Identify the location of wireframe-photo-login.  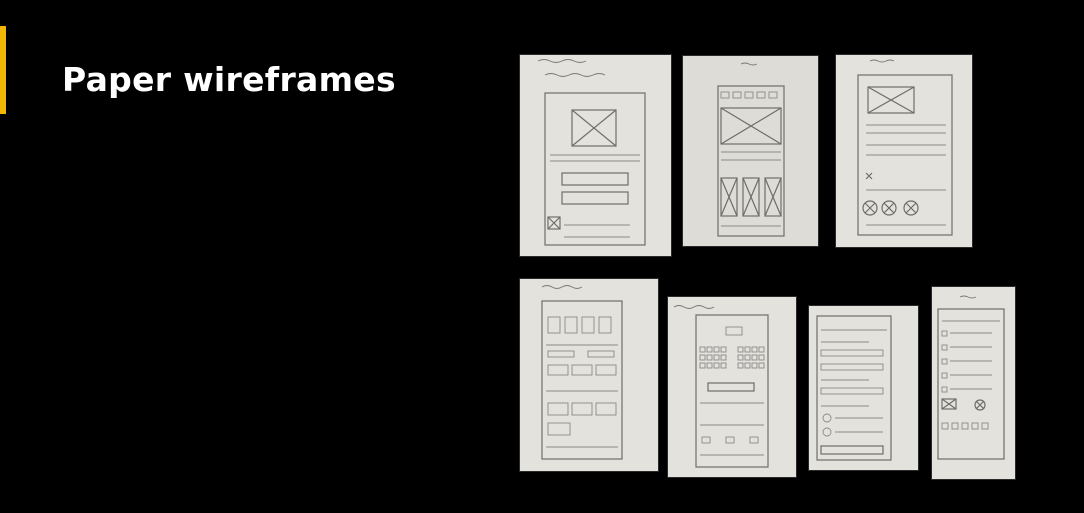
(595, 155).